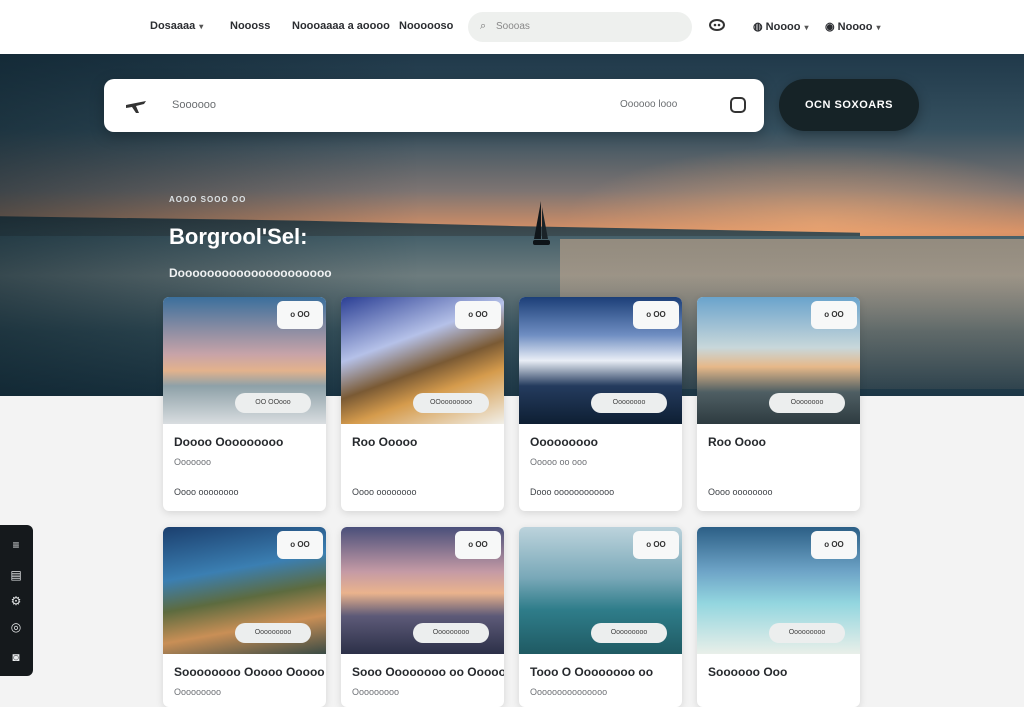  What do you see at coordinates (748, 672) in the screenshot?
I see `card-title: Soooooo Ooo` at bounding box center [748, 672].